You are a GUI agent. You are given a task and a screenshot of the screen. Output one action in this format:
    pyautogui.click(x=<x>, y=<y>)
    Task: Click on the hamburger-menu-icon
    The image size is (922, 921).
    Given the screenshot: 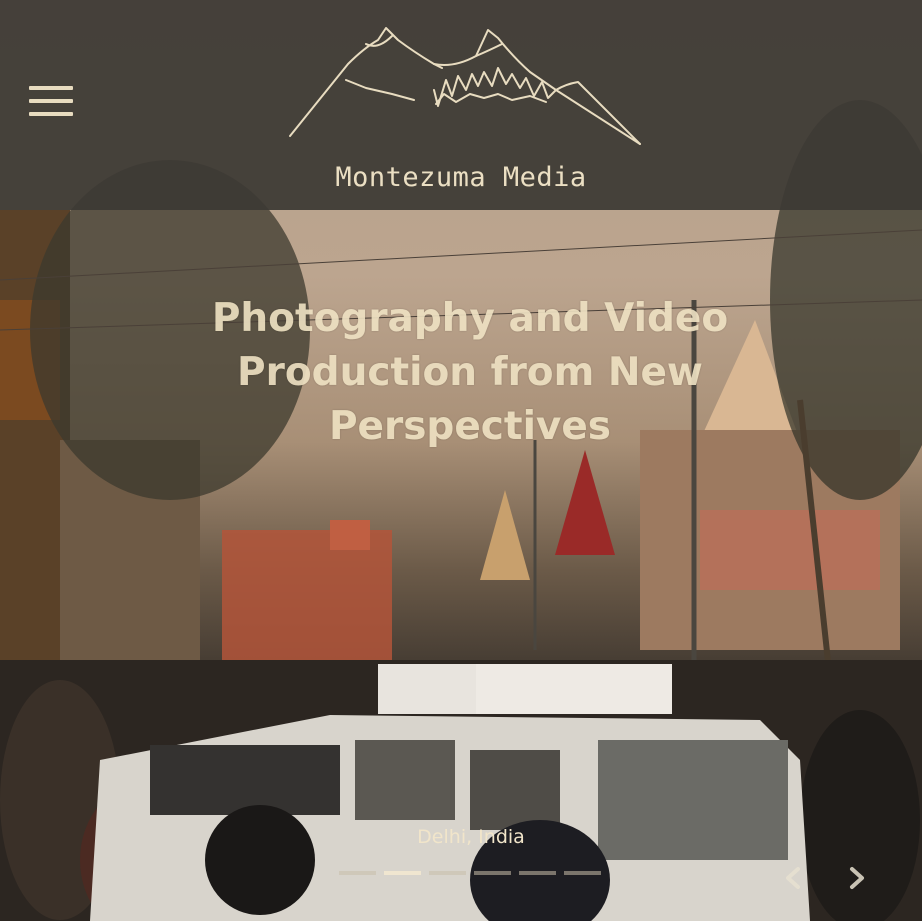 What is the action you would take?
    pyautogui.click(x=51, y=103)
    